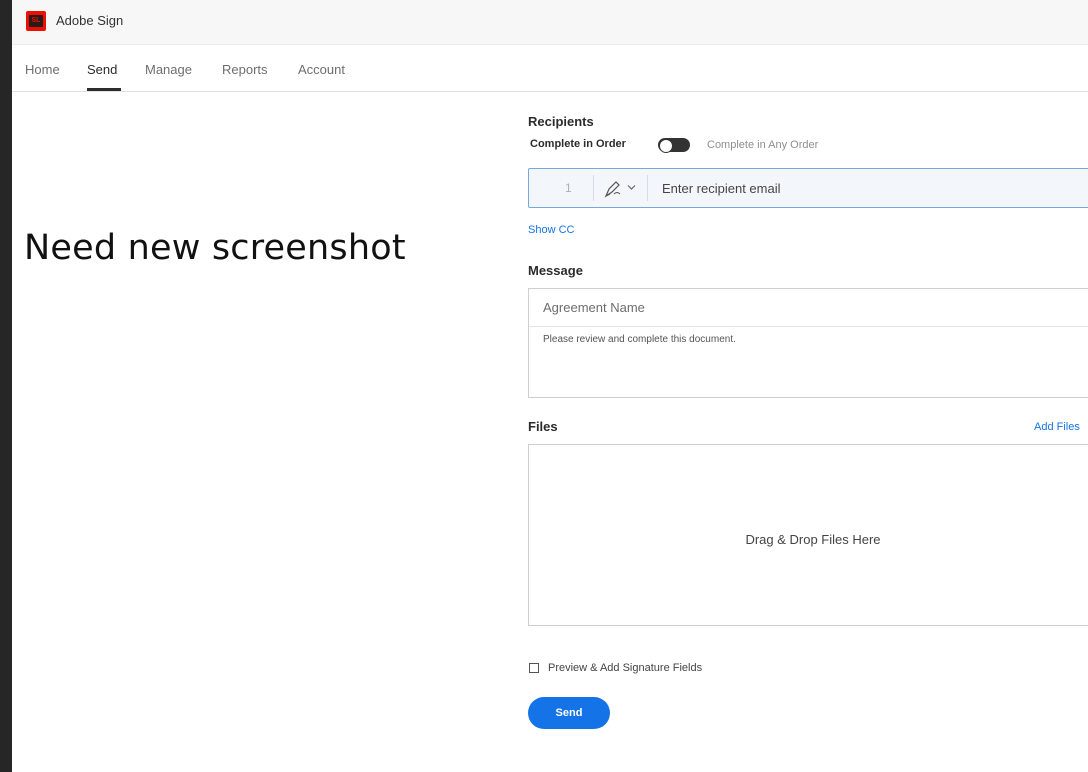 Image resolution: width=1088 pixels, height=772 pixels. What do you see at coordinates (534, 668) in the screenshot?
I see `preview-checkbox` at bounding box center [534, 668].